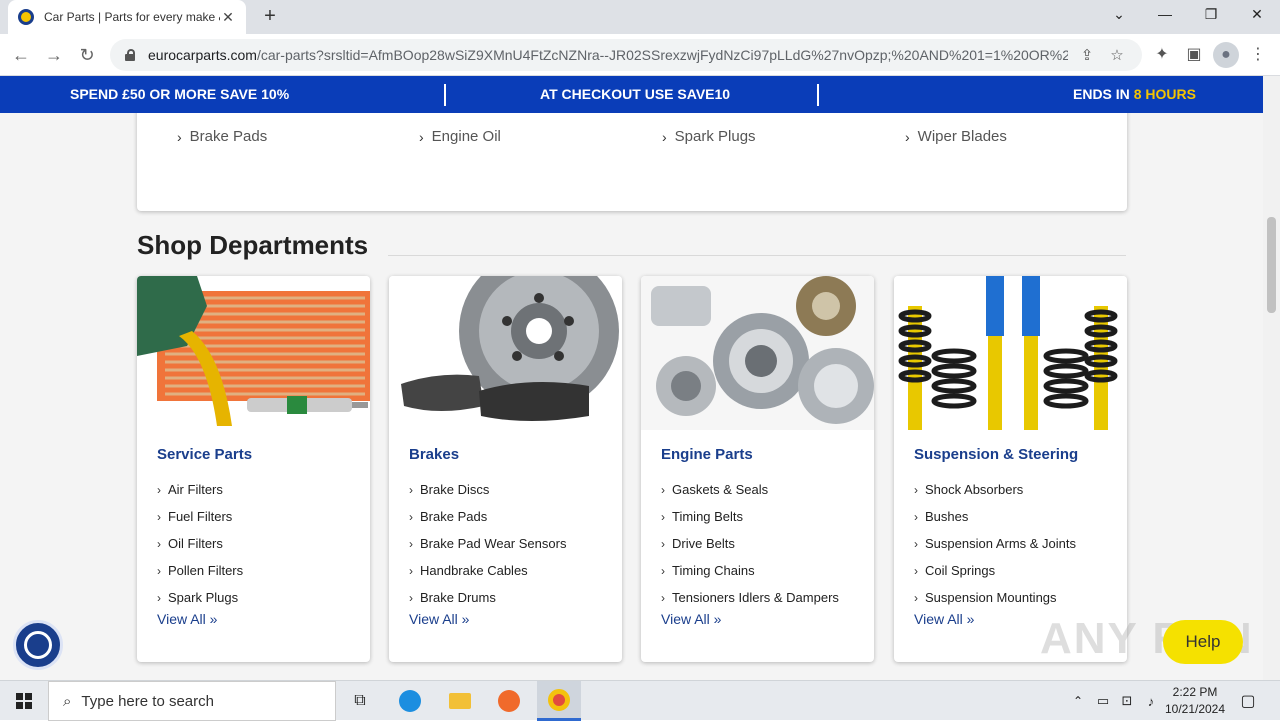 The height and width of the screenshot is (721, 1280). Describe the element at coordinates (1271, 378) in the screenshot. I see `page-scrollbar` at that location.